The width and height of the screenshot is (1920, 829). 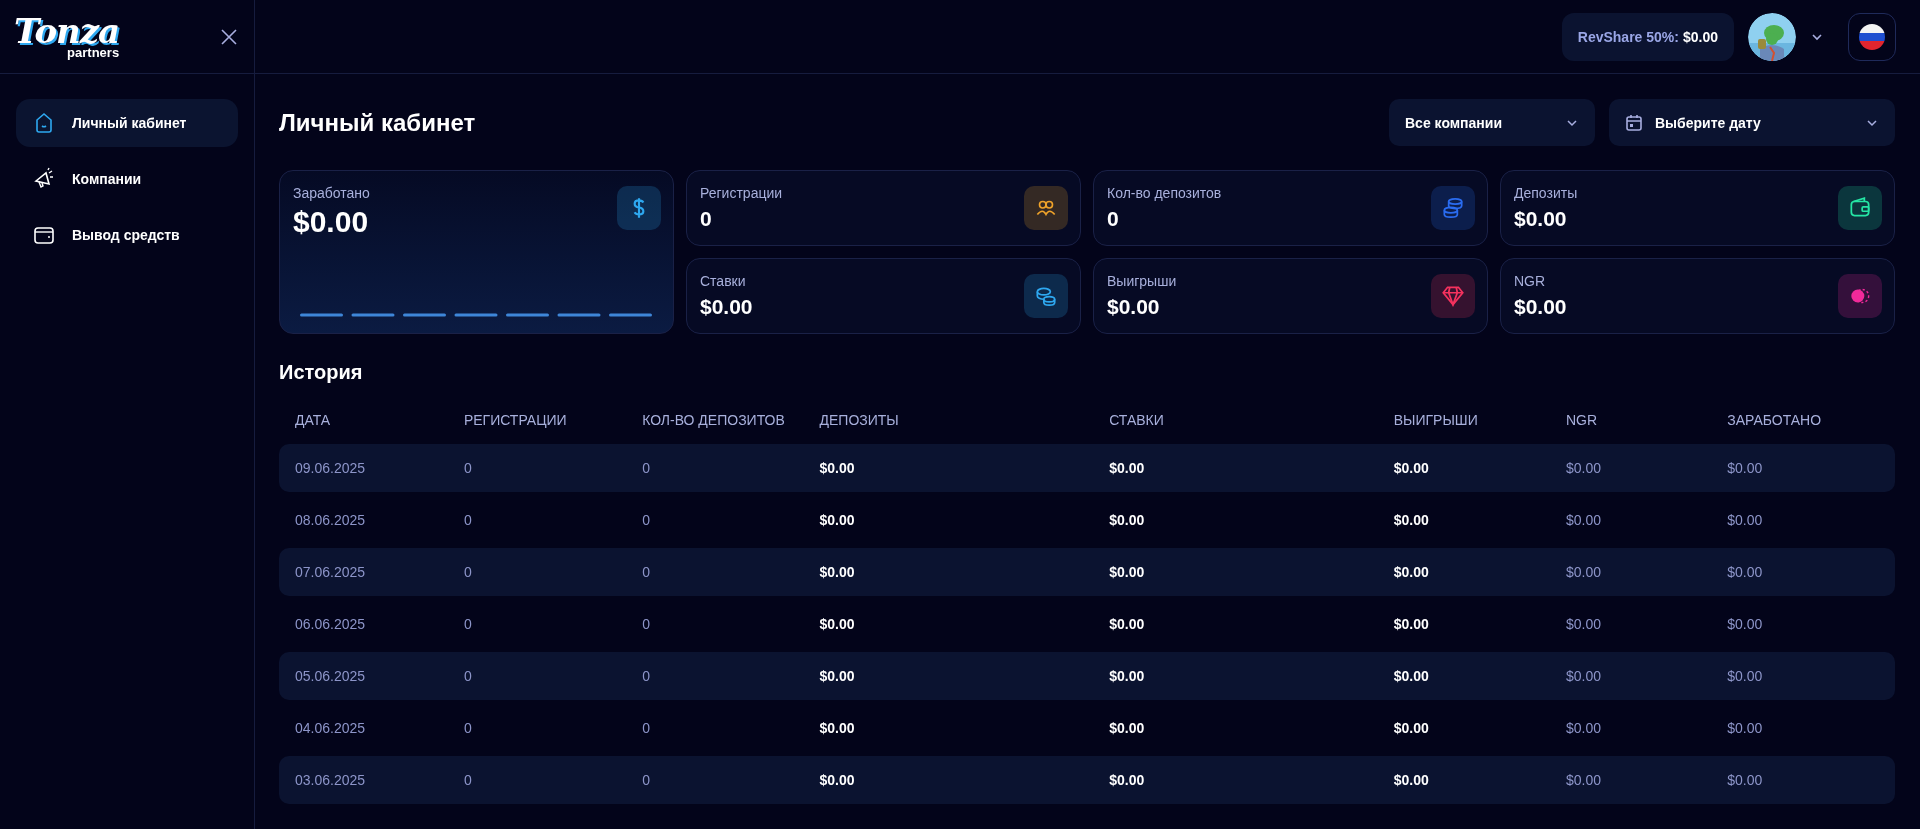 I want to click on language-button, so click(x=1872, y=36).